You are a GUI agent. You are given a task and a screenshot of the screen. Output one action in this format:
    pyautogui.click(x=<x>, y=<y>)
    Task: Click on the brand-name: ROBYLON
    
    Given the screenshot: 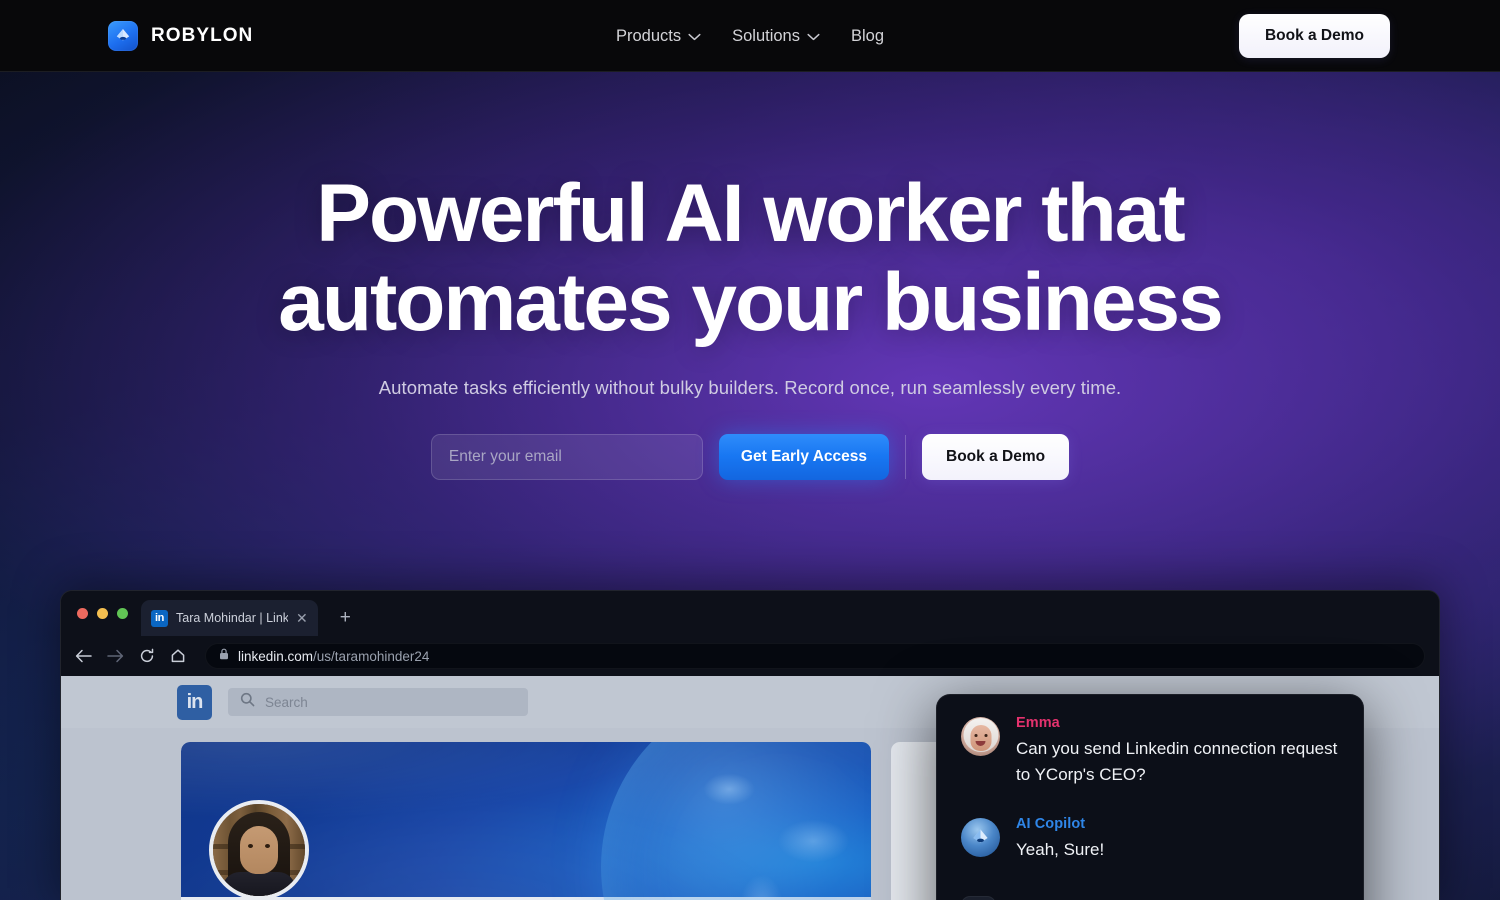 What is the action you would take?
    pyautogui.click(x=202, y=35)
    